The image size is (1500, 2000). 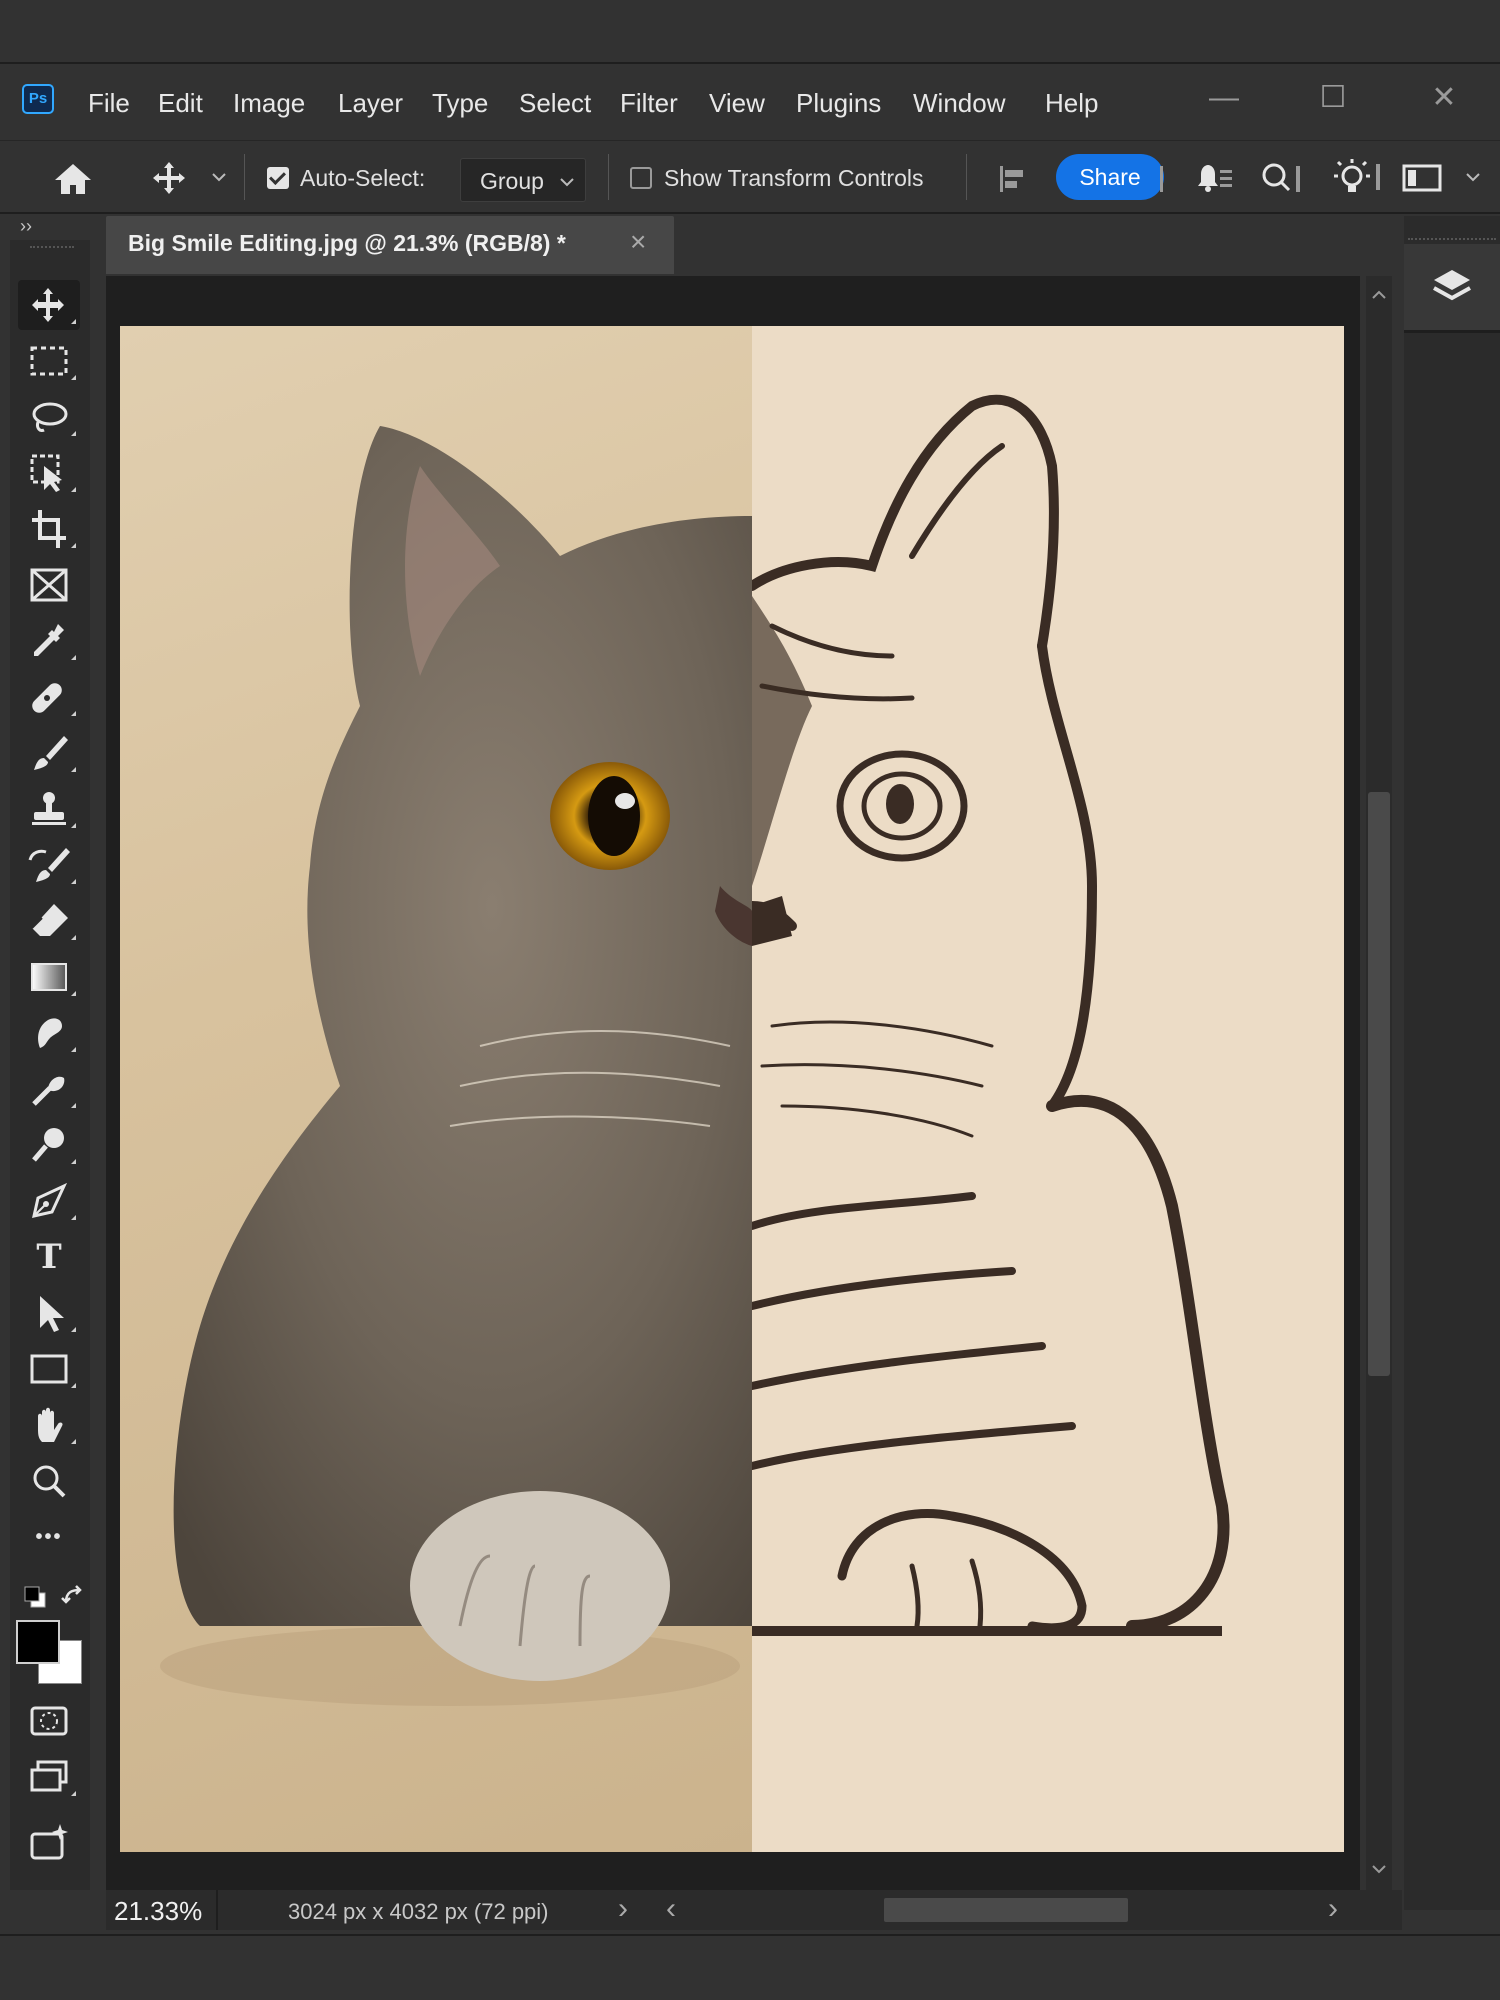 I want to click on zoom-tool-icon, so click(x=49, y=1481).